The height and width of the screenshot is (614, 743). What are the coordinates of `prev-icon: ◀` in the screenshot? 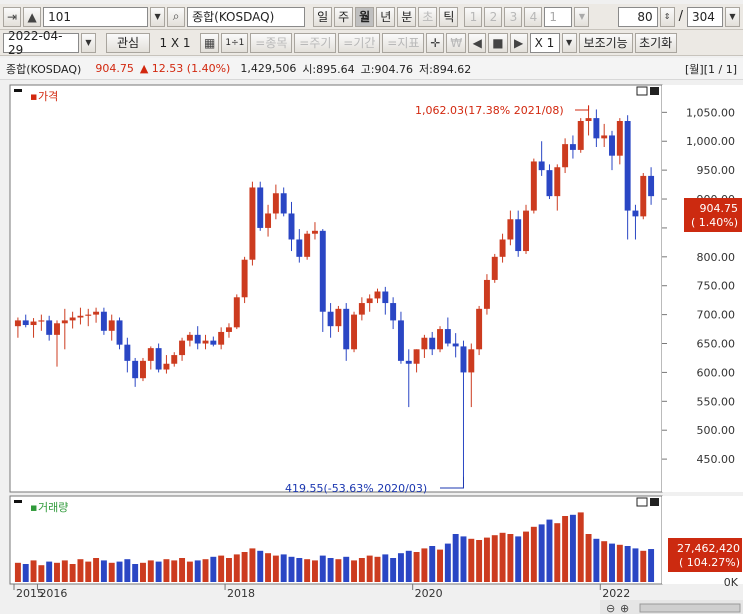 It's located at (477, 42).